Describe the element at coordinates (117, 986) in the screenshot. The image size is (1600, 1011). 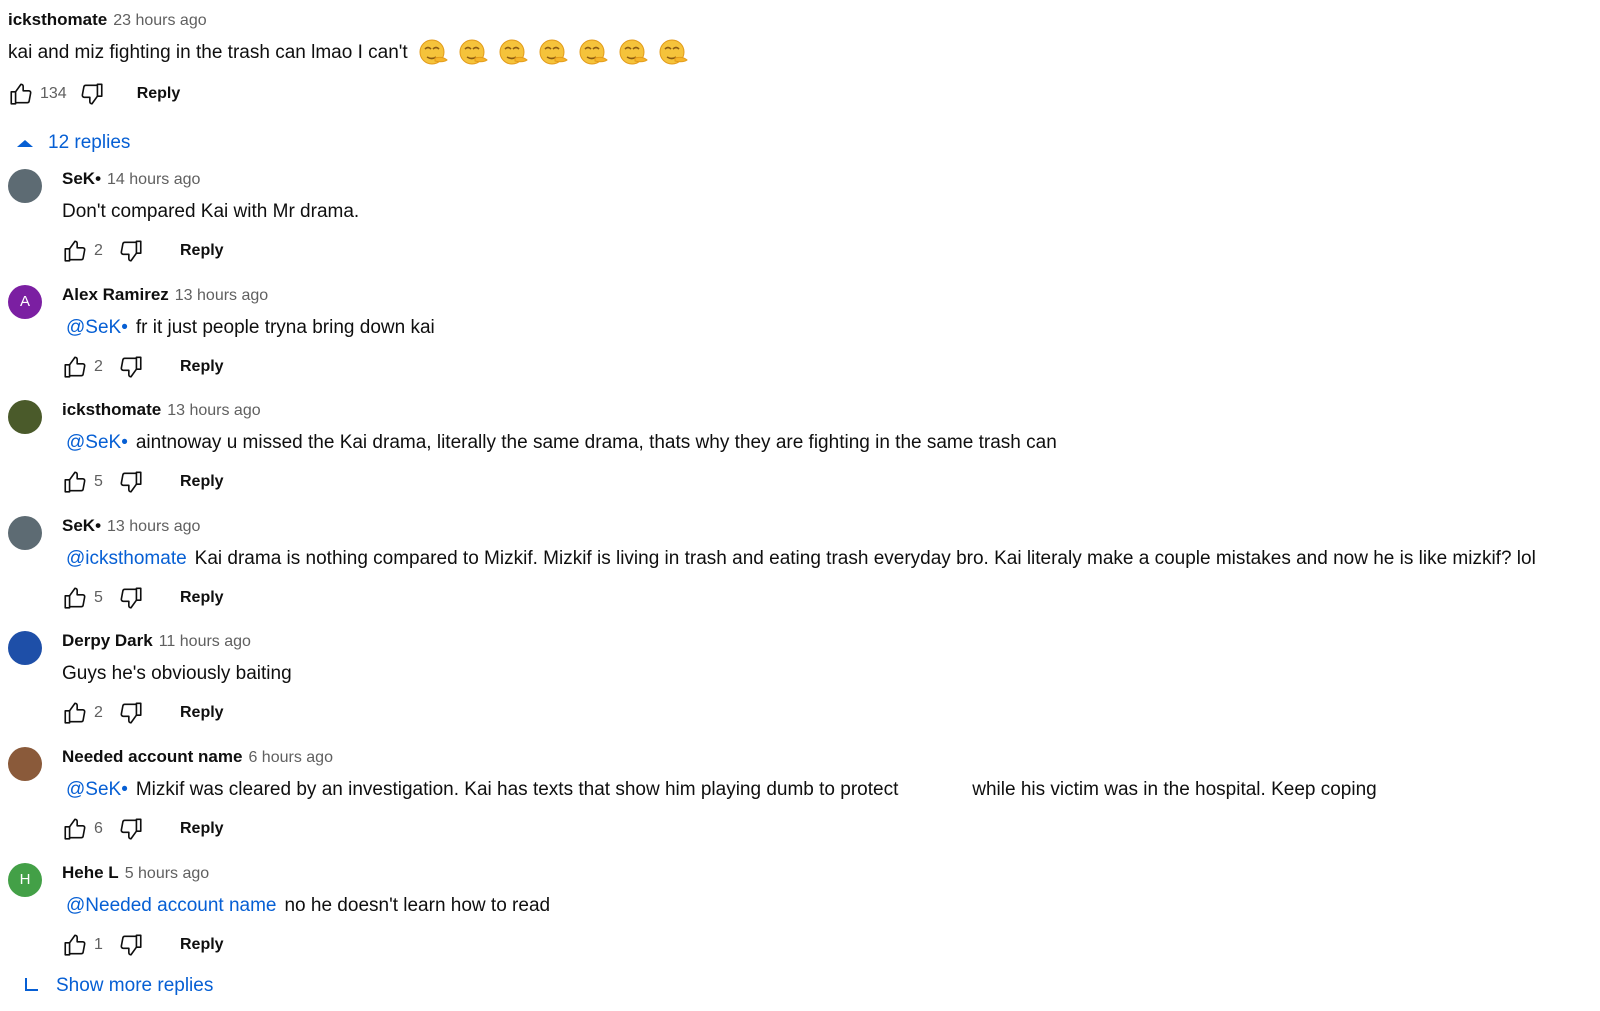
I see `show-more-replies-button: Show more replies` at that location.